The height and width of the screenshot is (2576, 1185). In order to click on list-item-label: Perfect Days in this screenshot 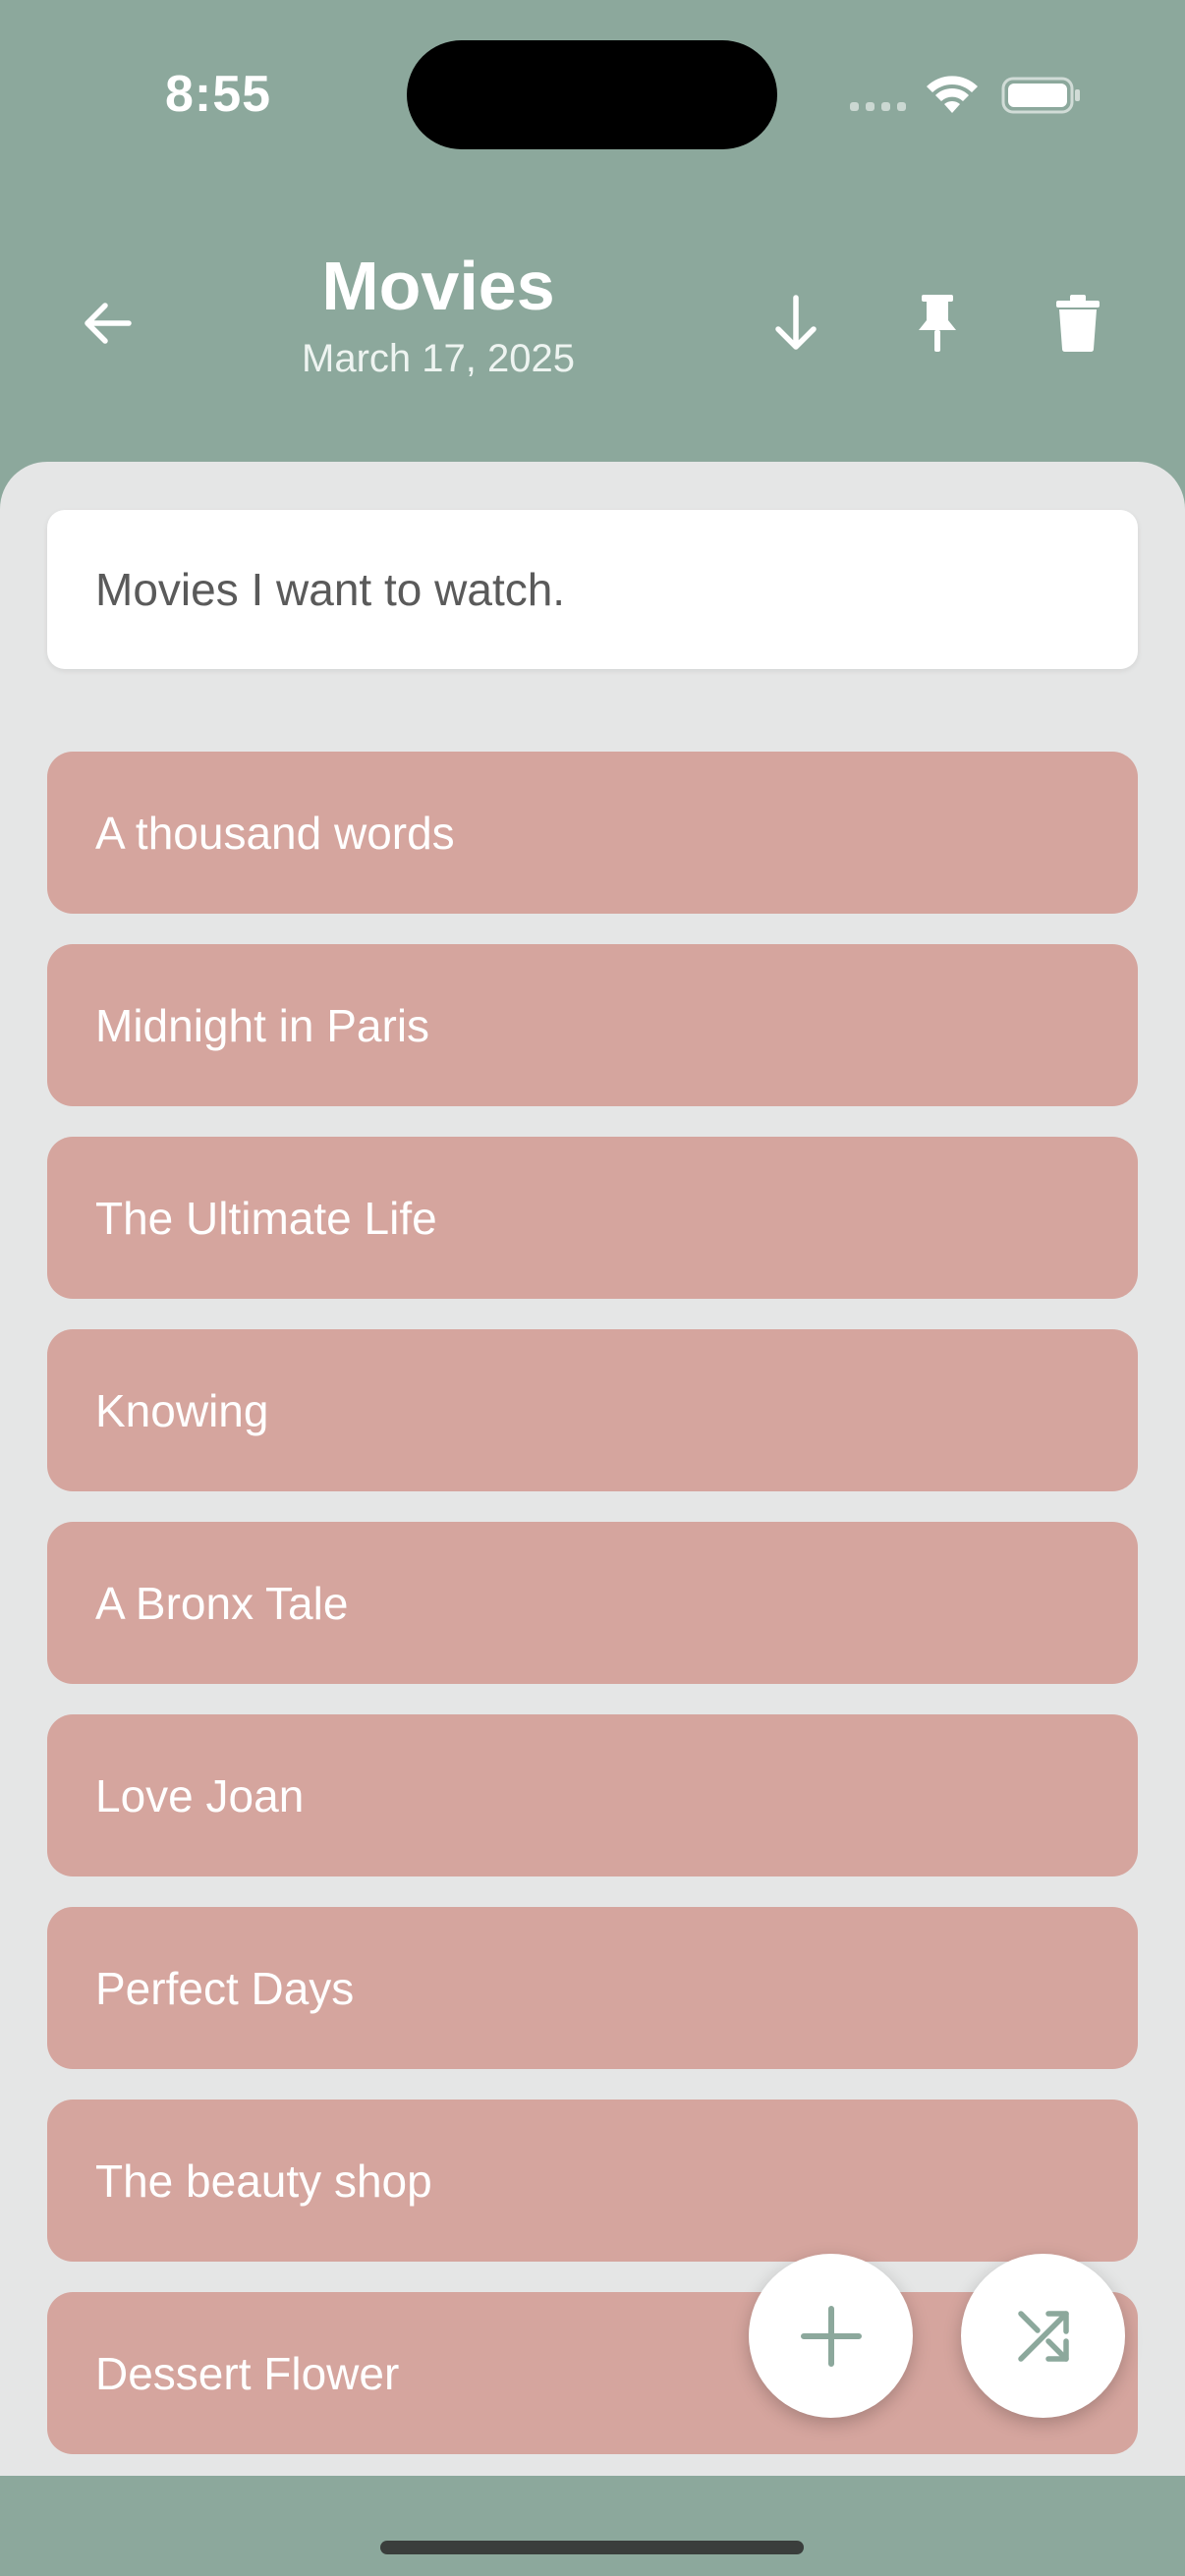, I will do `click(225, 1988)`.